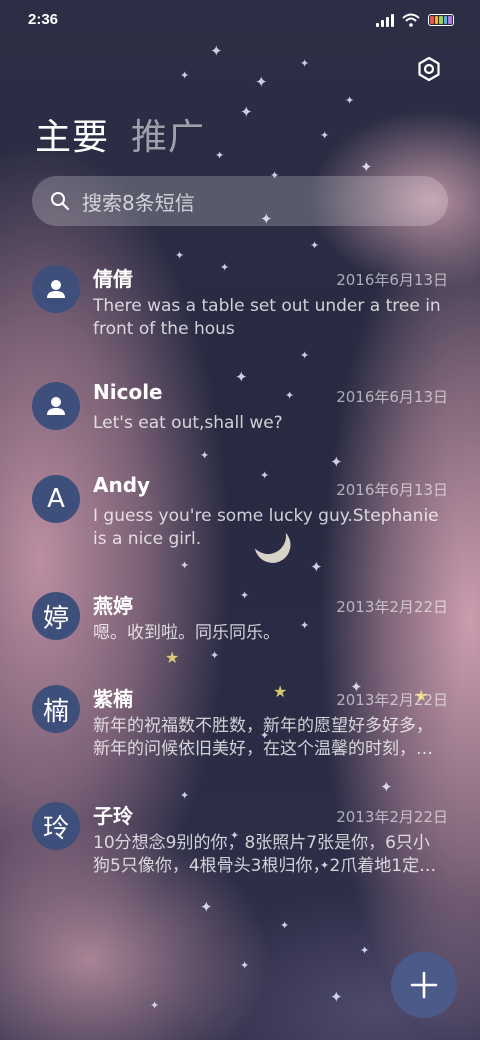  I want to click on plus-icon, so click(424, 985).